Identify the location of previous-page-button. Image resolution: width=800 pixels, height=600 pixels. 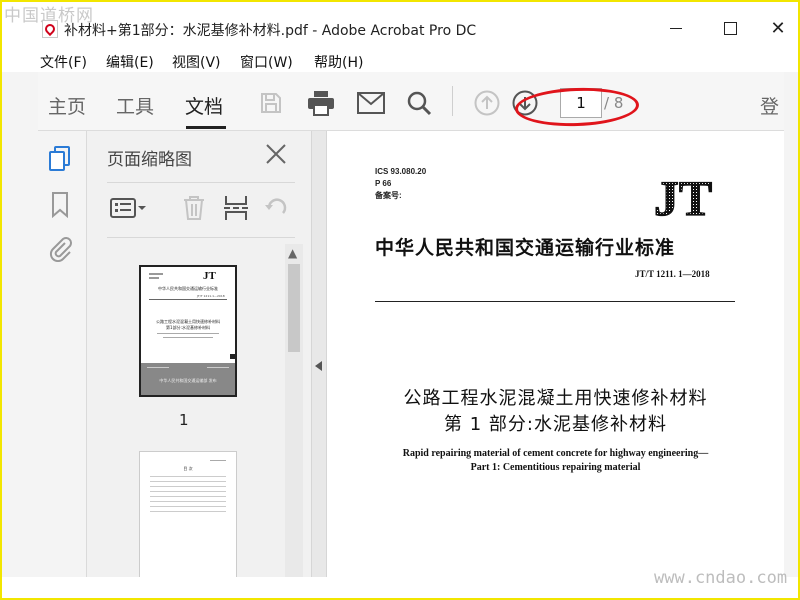
(487, 103).